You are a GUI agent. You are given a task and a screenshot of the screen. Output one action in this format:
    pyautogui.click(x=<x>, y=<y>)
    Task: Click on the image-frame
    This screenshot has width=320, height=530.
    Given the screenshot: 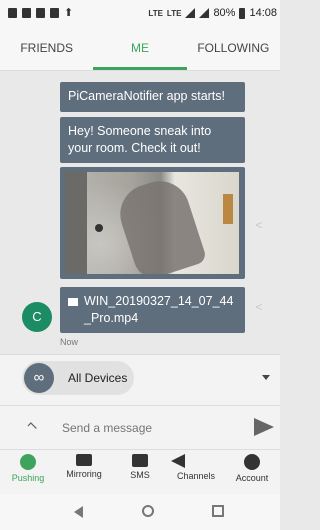 What is the action you would take?
    pyautogui.click(x=228, y=209)
    